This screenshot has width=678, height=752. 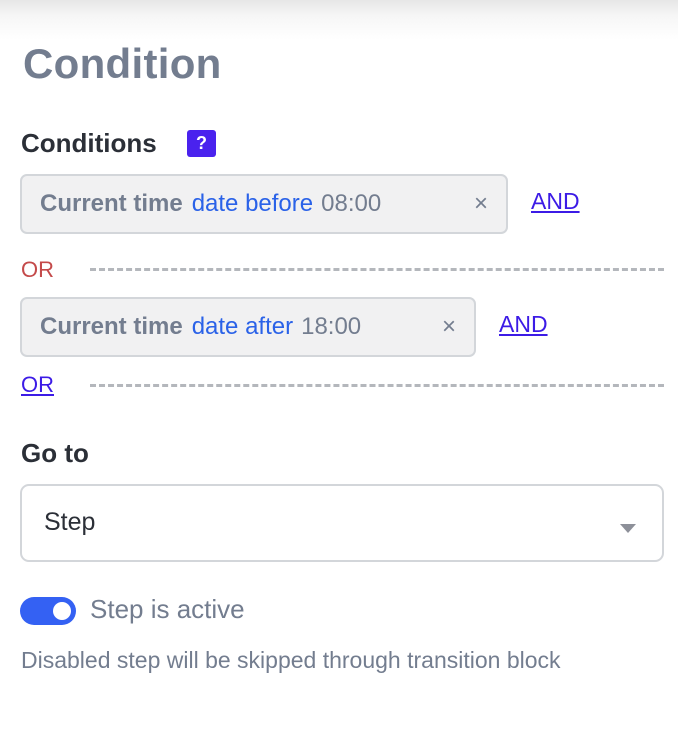 I want to click on condition-operator: date after, so click(x=242, y=326).